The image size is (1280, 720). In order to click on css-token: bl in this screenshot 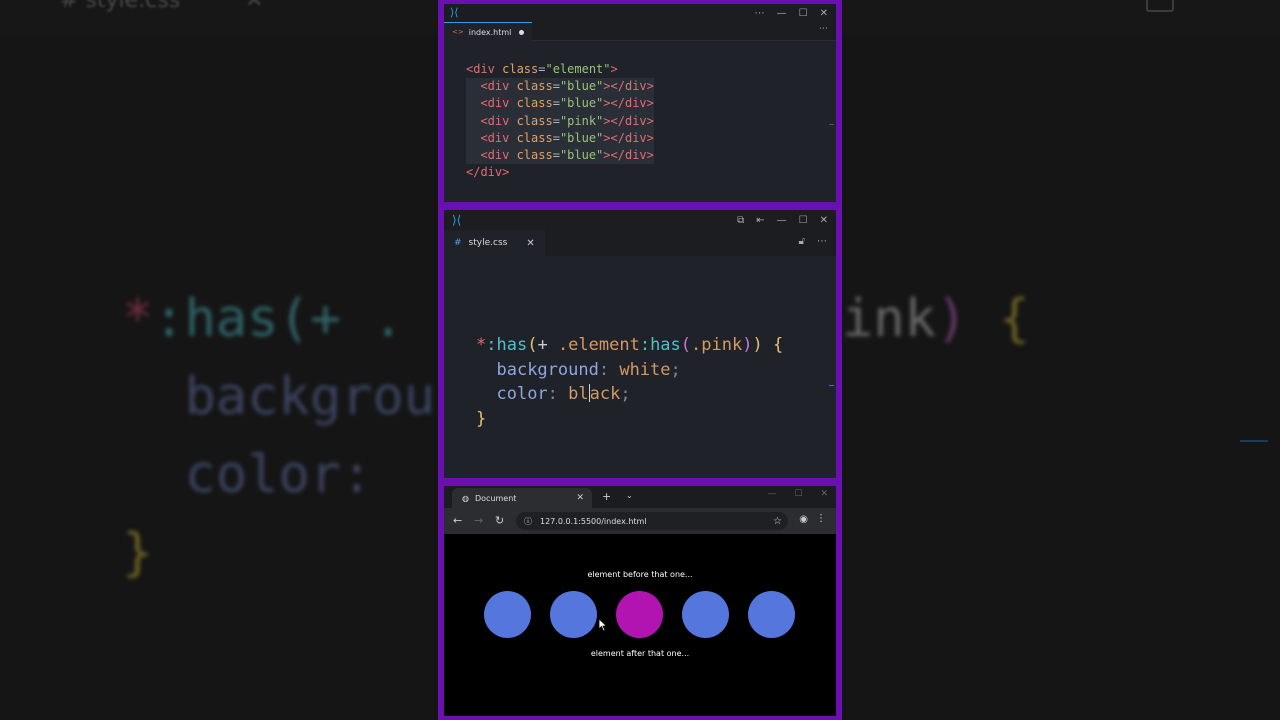, I will do `click(578, 394)`.